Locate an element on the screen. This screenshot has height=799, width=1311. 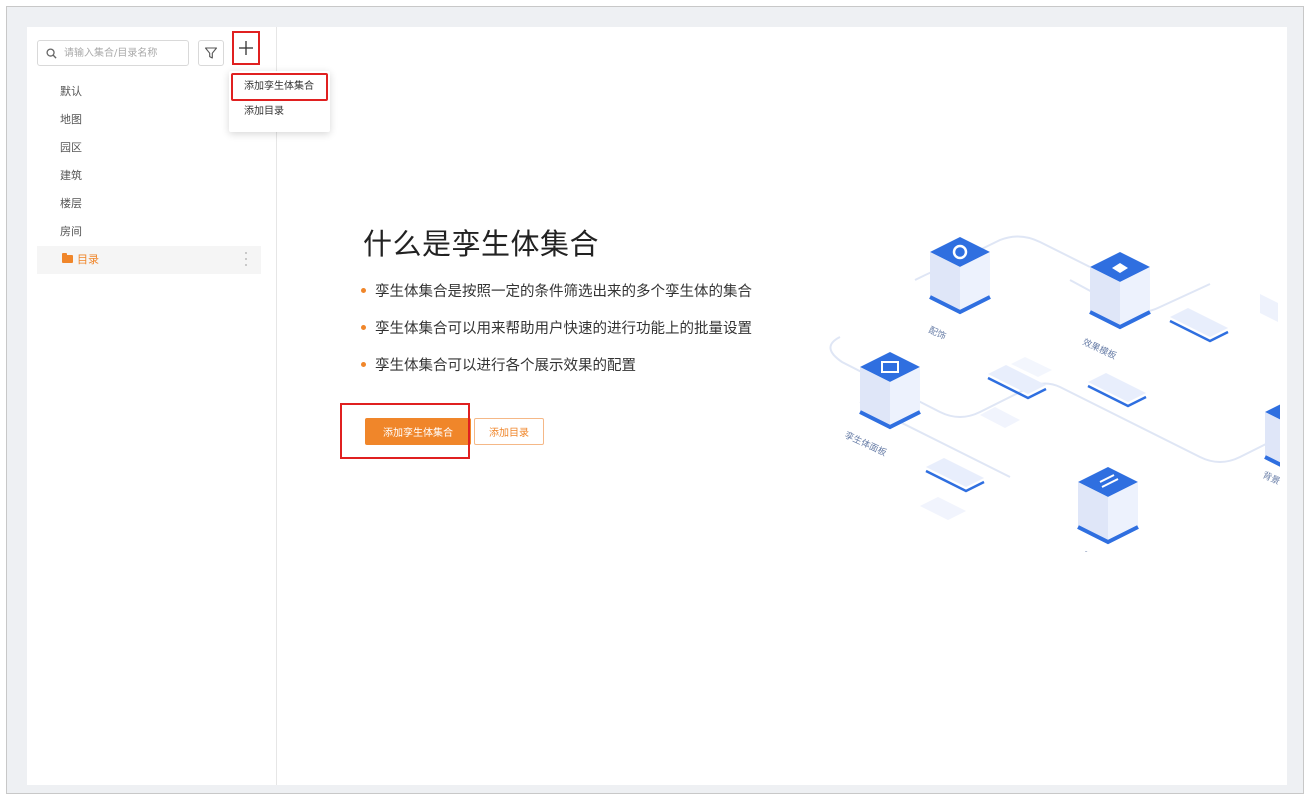
list-item-building: 建筑 is located at coordinates (149, 176).